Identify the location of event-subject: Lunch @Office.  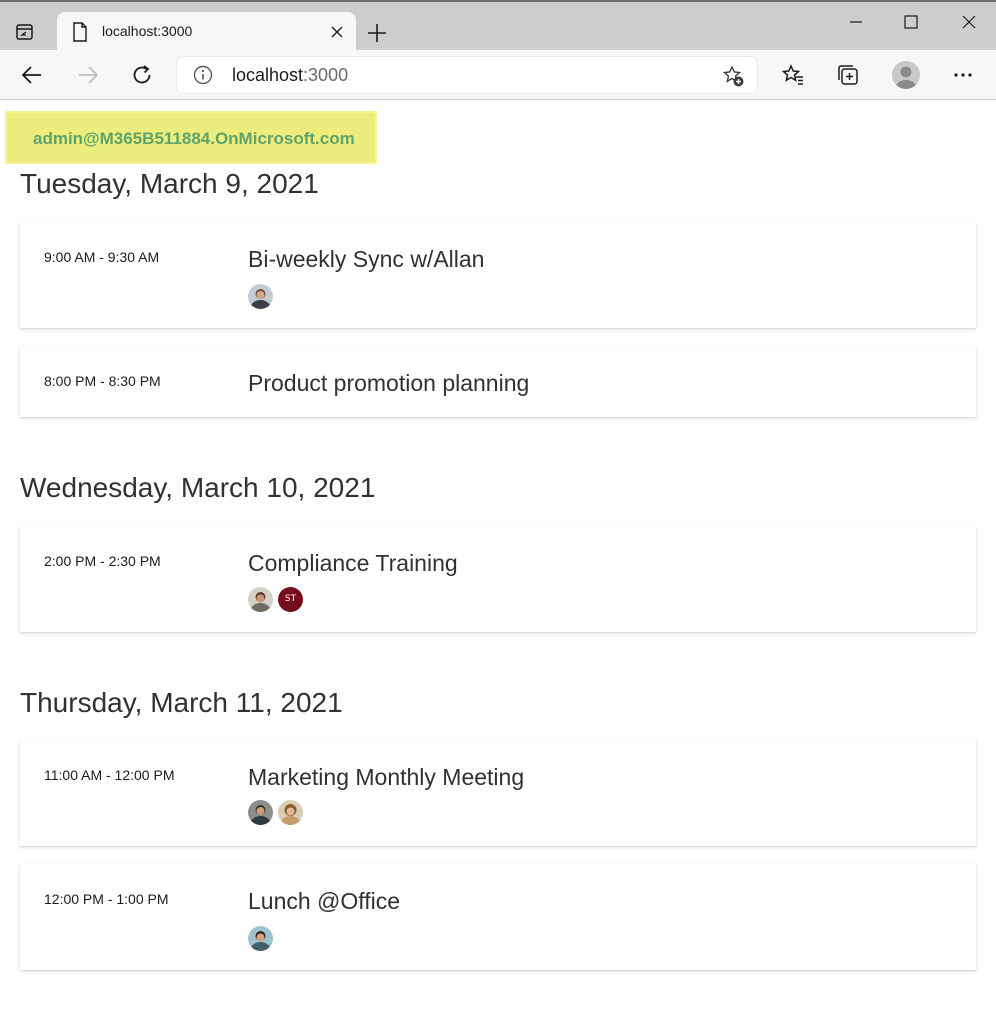
(324, 901).